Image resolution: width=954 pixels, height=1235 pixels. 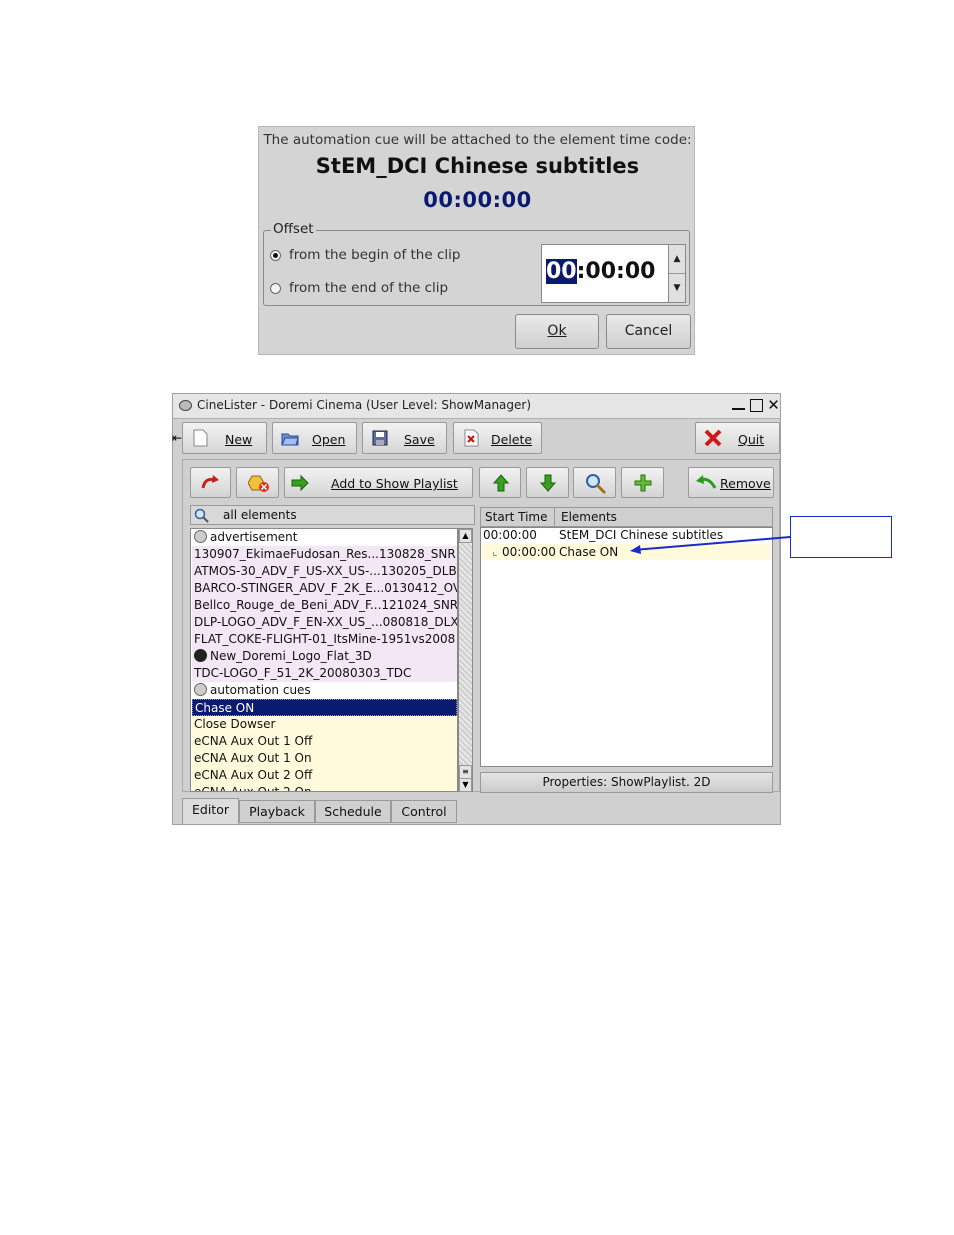 I want to click on callout-arrow-icon, so click(x=710, y=545).